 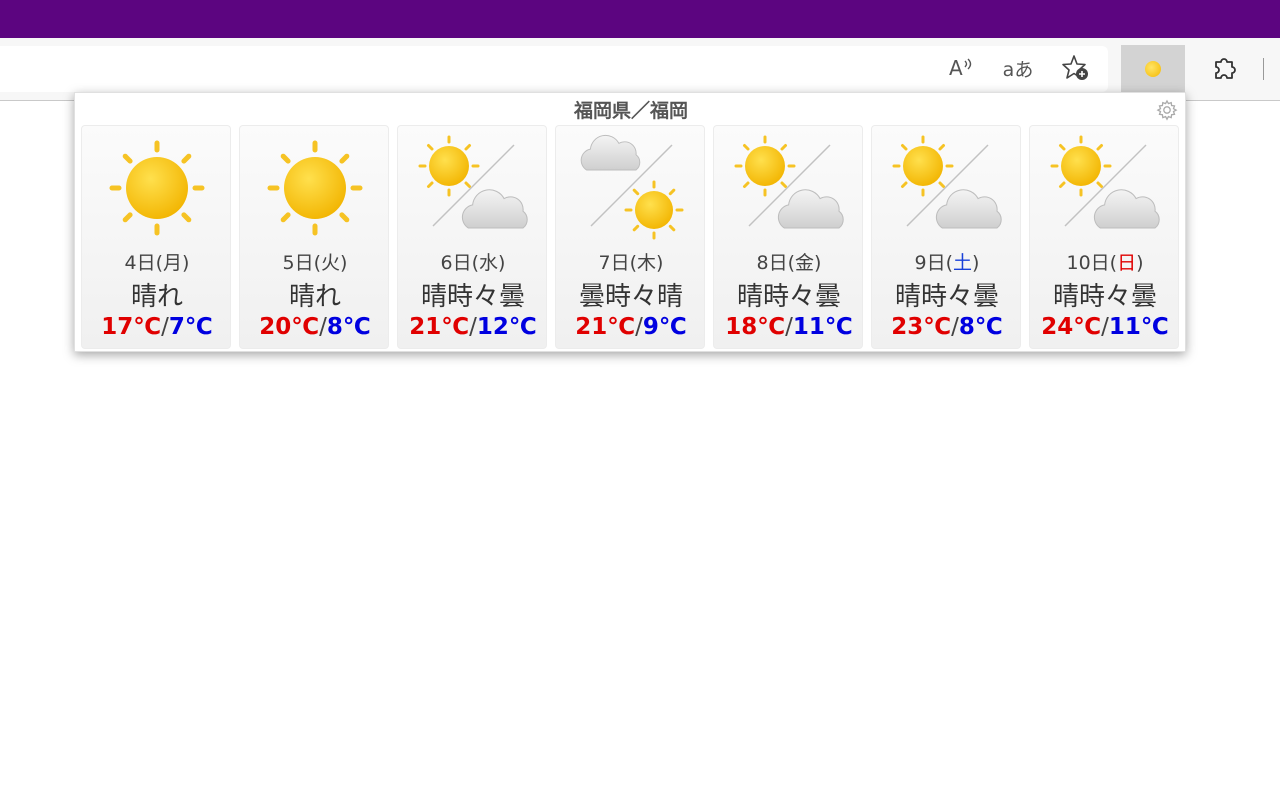 What do you see at coordinates (131, 327) in the screenshot?
I see `high-temp: 17℃` at bounding box center [131, 327].